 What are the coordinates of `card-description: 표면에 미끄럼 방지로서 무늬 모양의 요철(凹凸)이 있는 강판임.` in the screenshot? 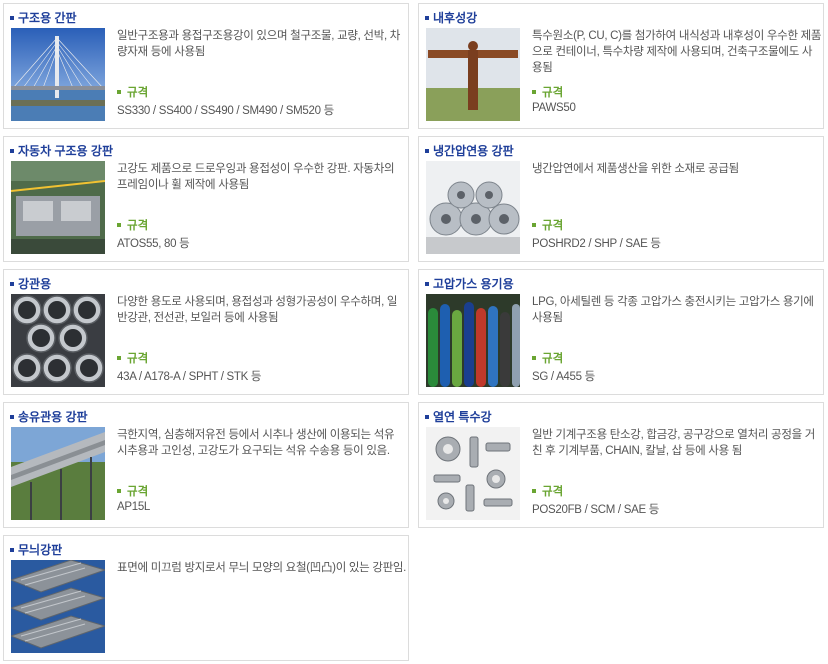 It's located at (262, 568).